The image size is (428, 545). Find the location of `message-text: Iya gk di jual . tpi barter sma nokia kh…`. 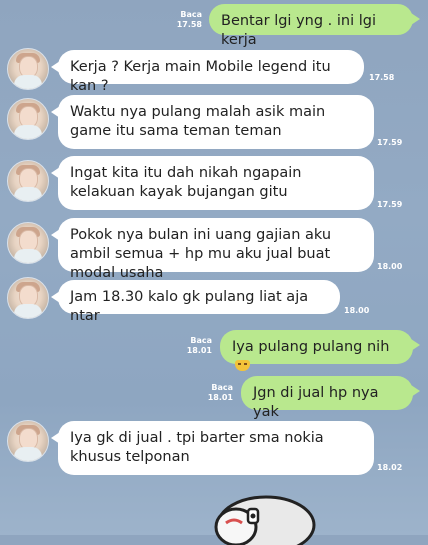

message-text: Iya gk di jual . tpi barter sma nokia kh… is located at coordinates (197, 447).